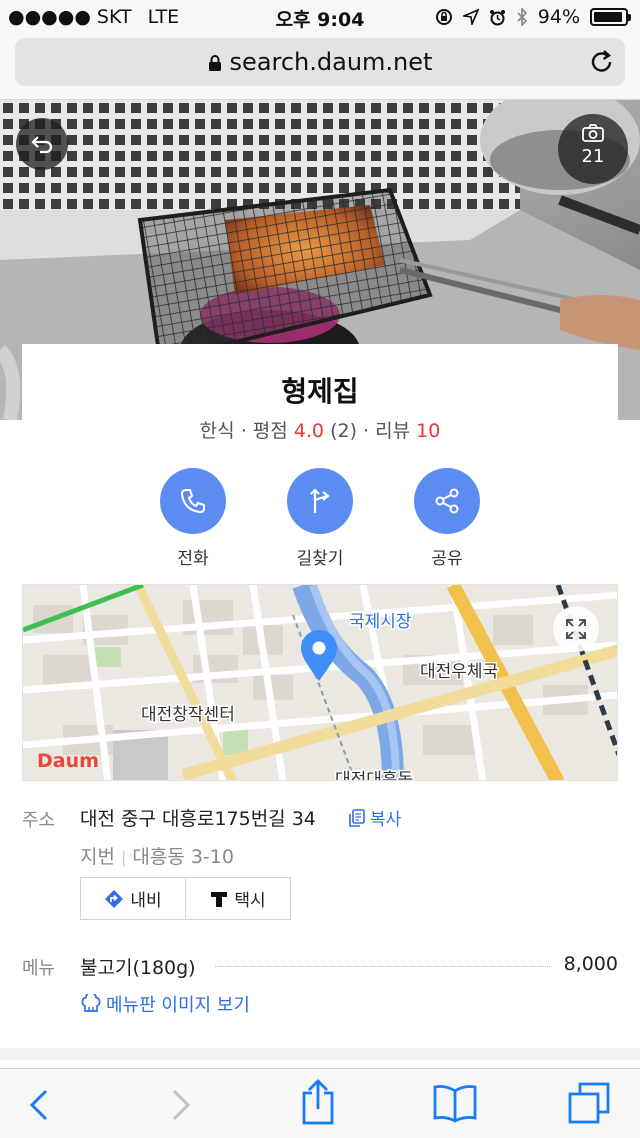  What do you see at coordinates (497, 17) in the screenshot?
I see `alarm-icon` at bounding box center [497, 17].